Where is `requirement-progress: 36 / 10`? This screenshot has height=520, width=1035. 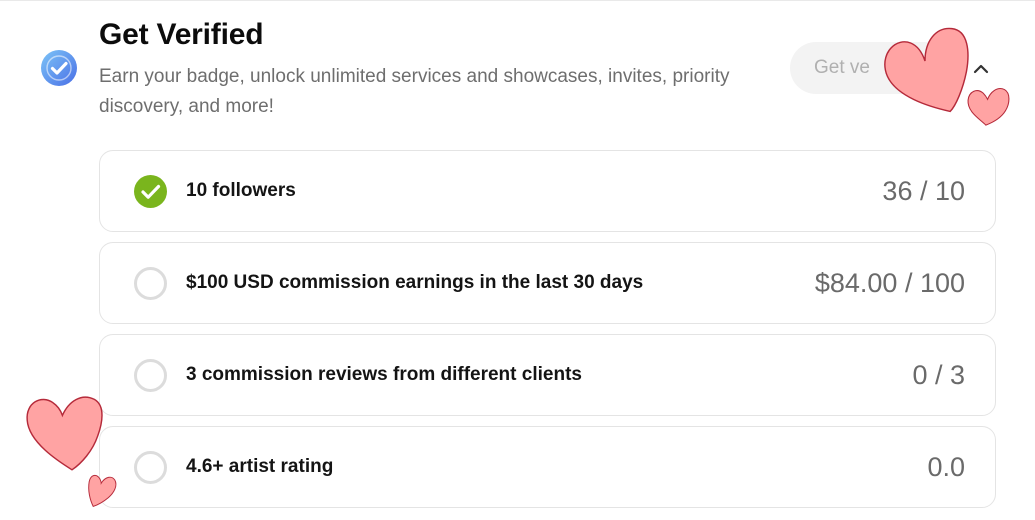 requirement-progress: 36 / 10 is located at coordinates (923, 191).